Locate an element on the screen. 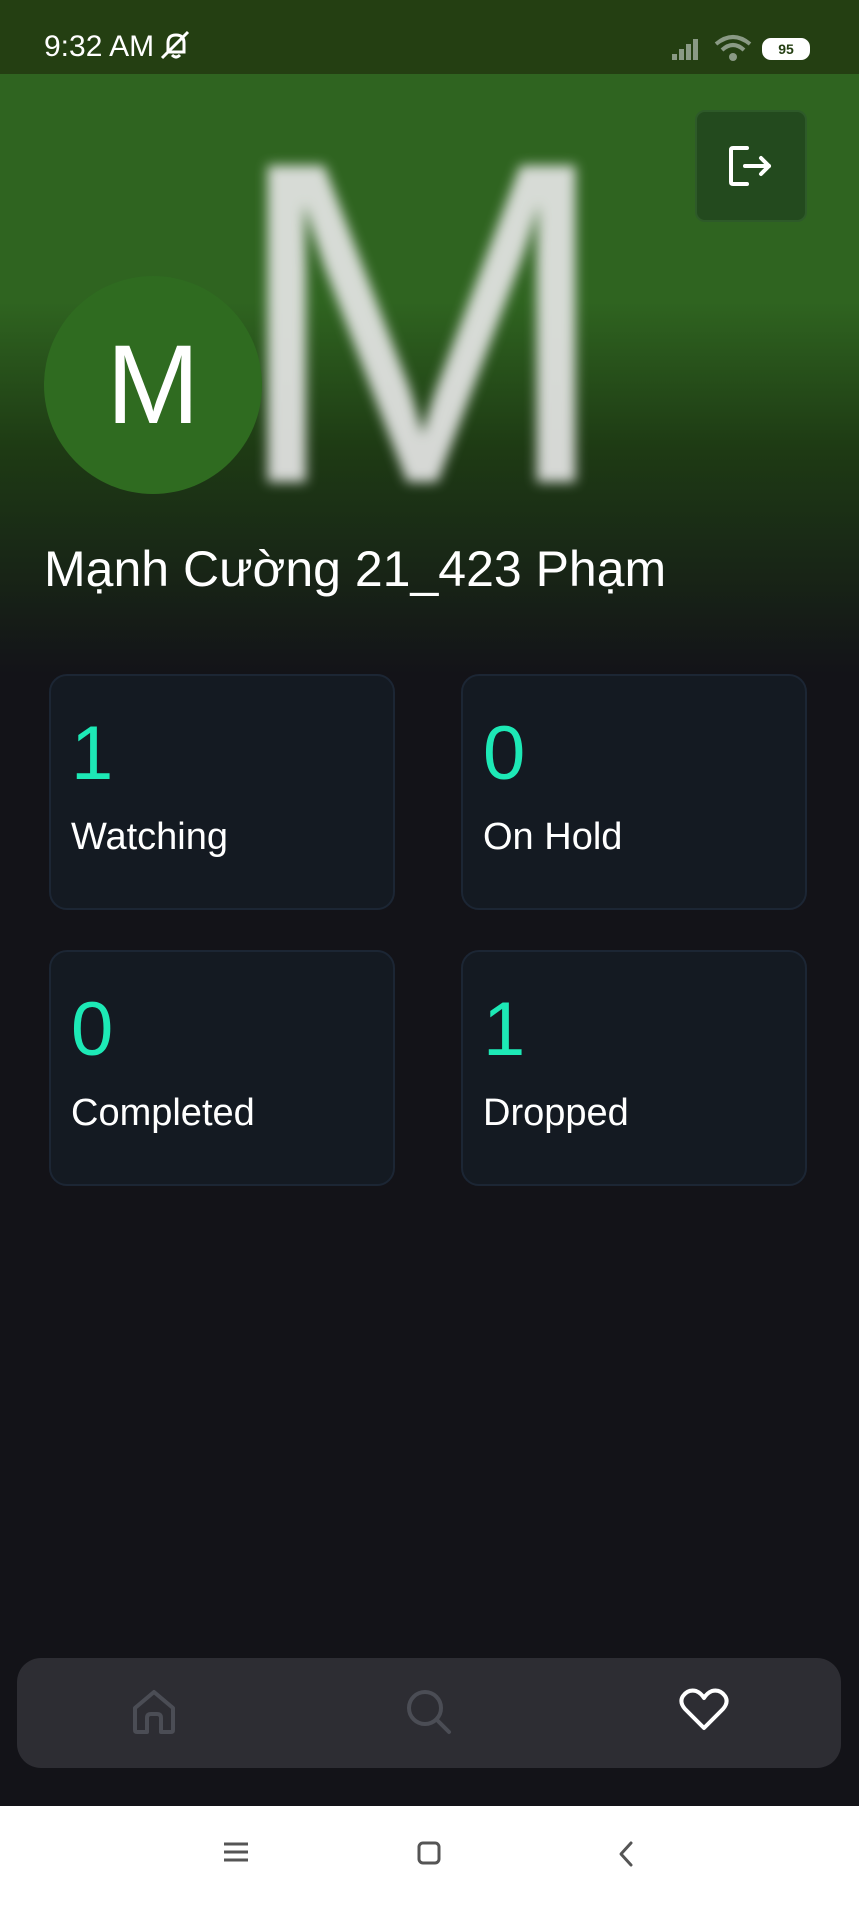 This screenshot has height=1908, width=859. stat-card-dropped: 1 Dropped is located at coordinates (634, 1068).